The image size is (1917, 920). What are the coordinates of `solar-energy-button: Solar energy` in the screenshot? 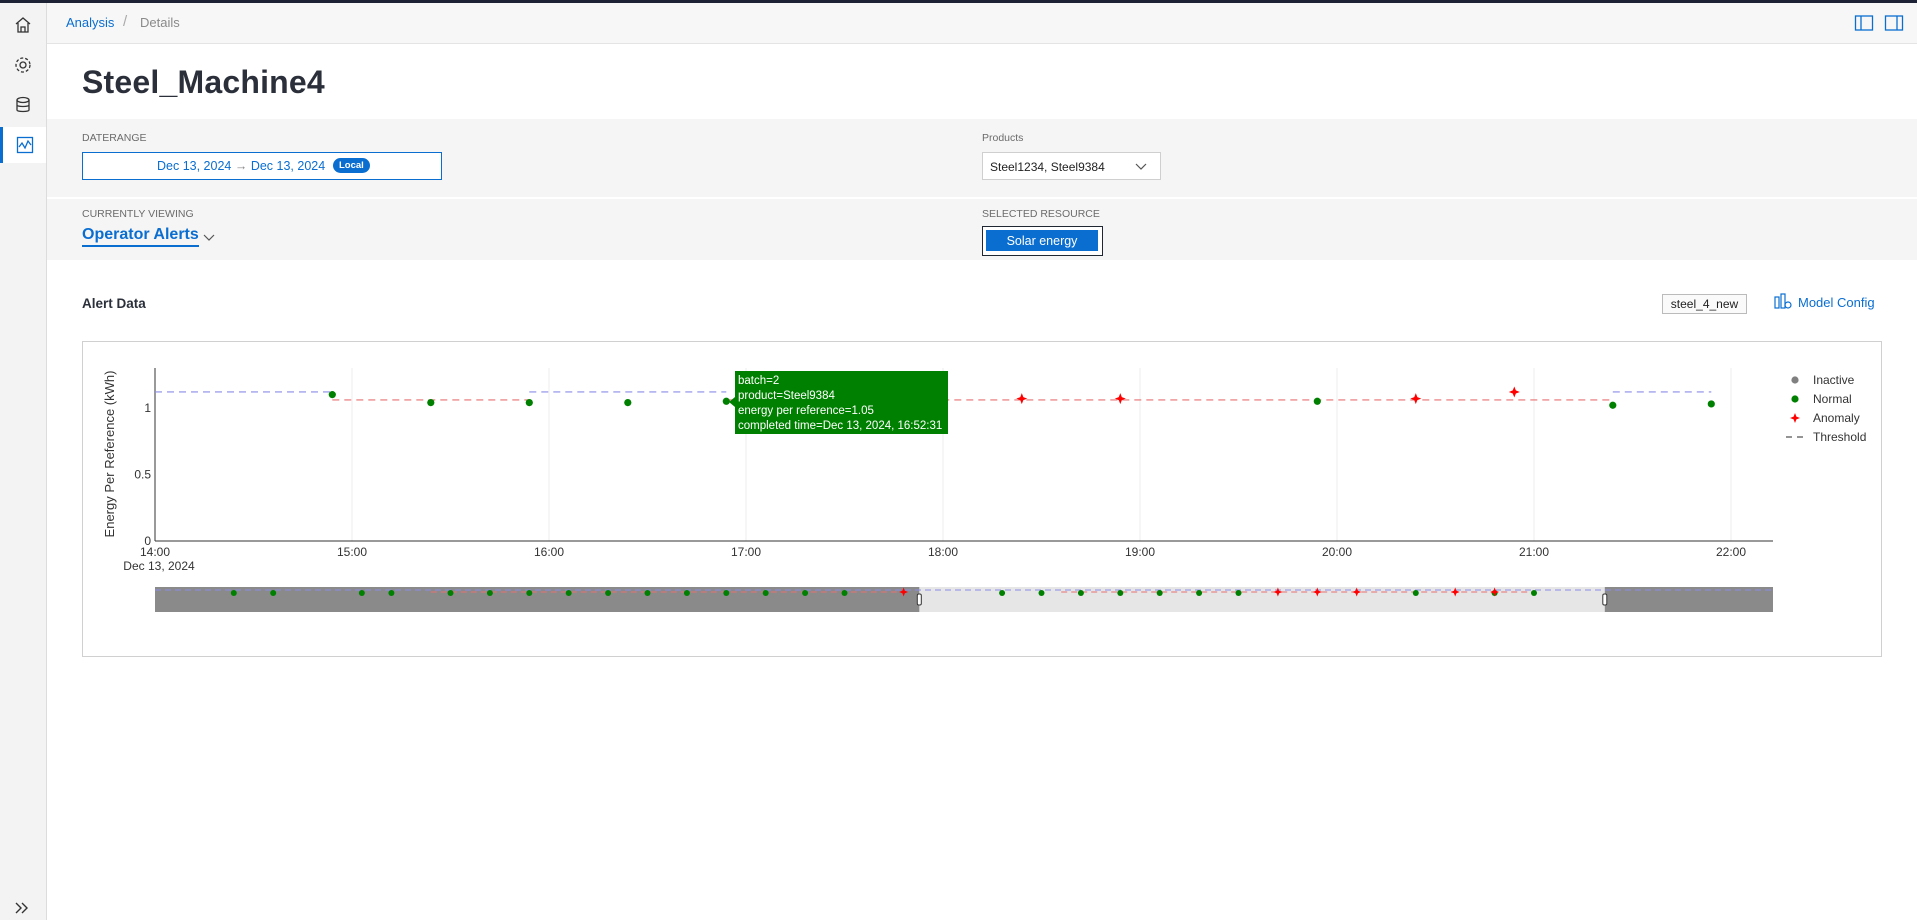 It's located at (1042, 240).